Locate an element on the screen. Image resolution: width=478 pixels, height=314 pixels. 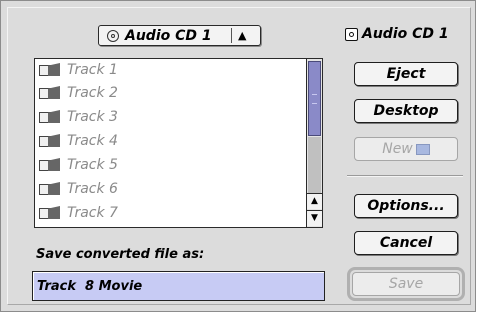
filename-field: Track 8 Movie is located at coordinates (178, 286).